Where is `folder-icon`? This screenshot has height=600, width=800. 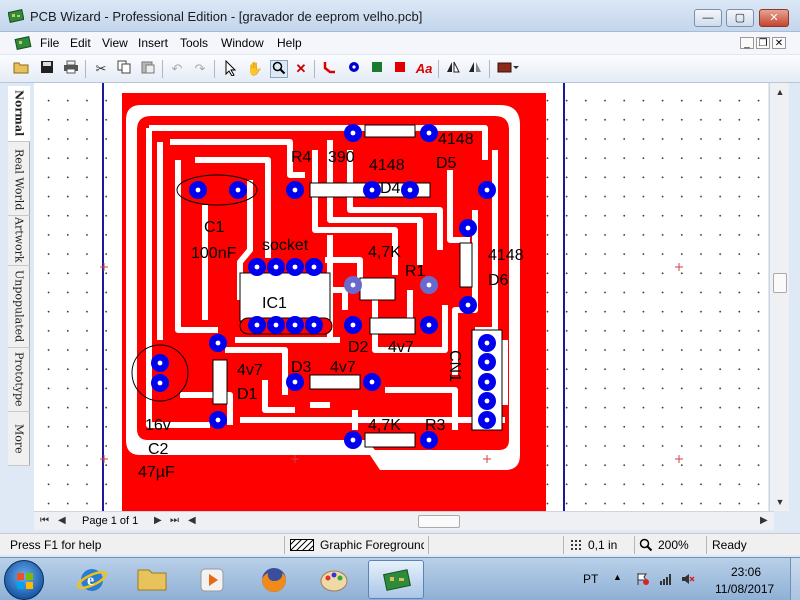
folder-icon is located at coordinates (152, 580).